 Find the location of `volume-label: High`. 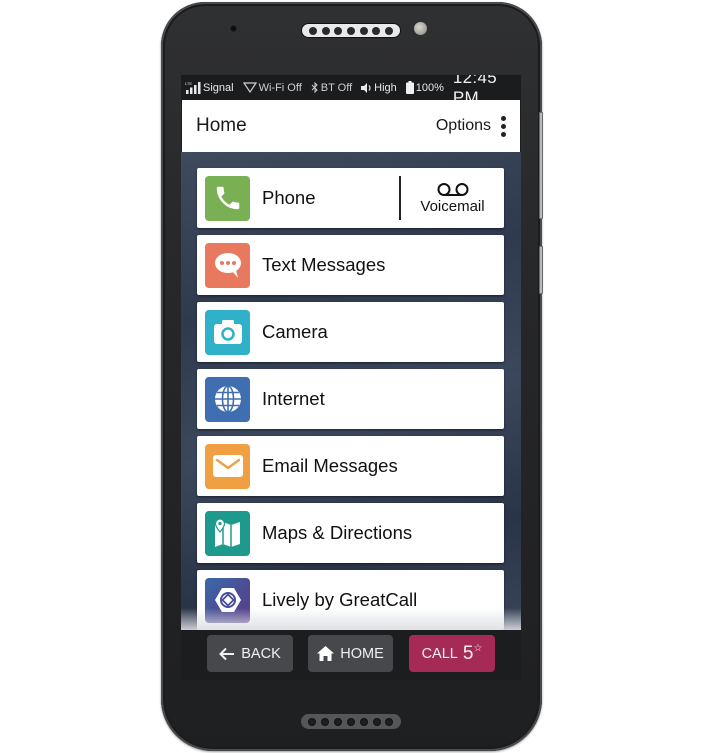

volume-label: High is located at coordinates (385, 87).